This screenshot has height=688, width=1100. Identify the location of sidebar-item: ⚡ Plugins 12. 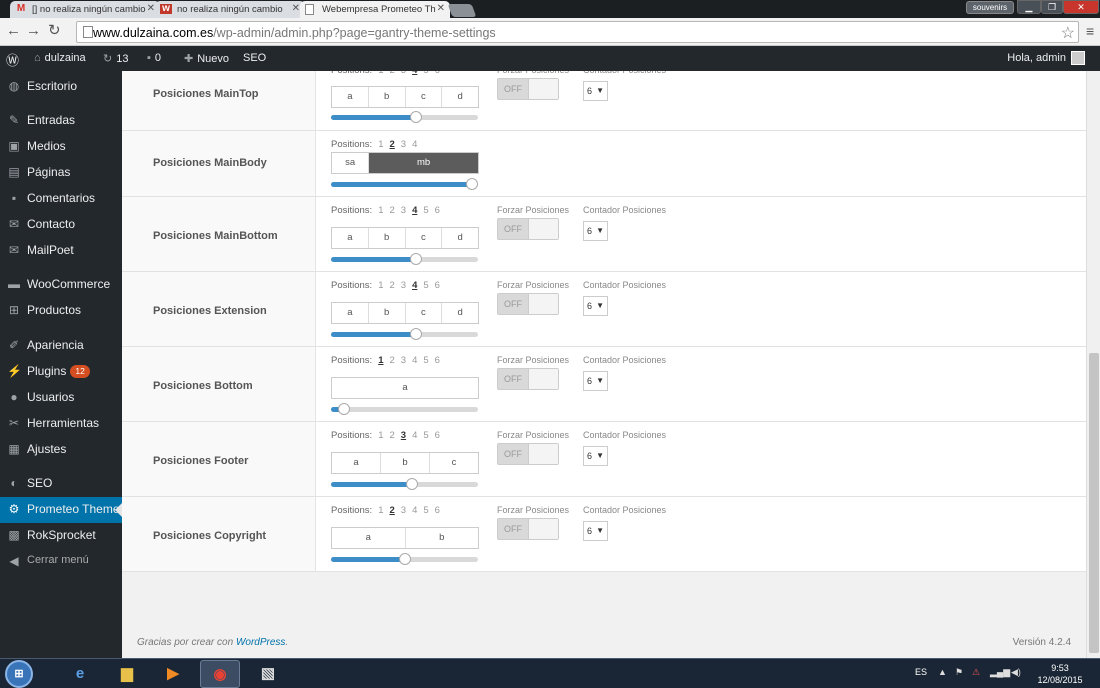
(61, 372).